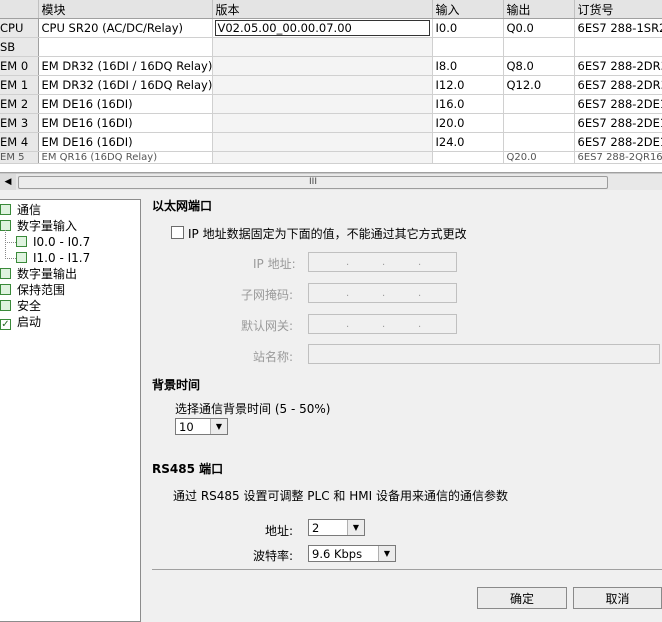 This screenshot has width=662, height=622. Describe the element at coordinates (468, 28) in the screenshot. I see `input-cell: I0.0` at that location.